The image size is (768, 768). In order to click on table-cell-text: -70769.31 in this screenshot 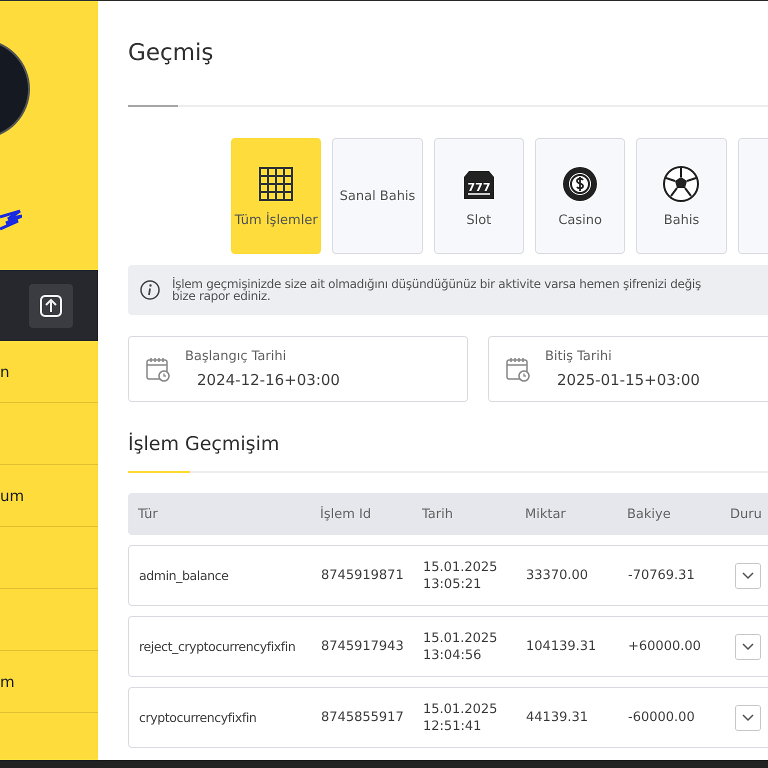, I will do `click(662, 575)`.